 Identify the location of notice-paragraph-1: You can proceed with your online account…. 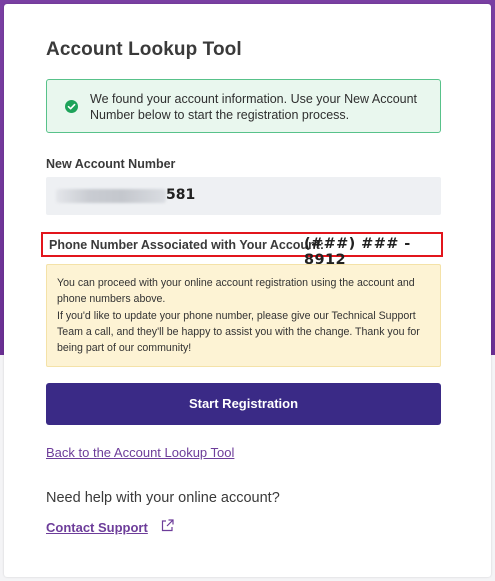
(236, 291).